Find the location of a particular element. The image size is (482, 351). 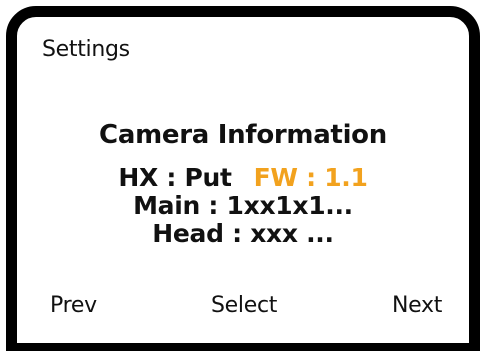

next-button: Next is located at coordinates (417, 305).